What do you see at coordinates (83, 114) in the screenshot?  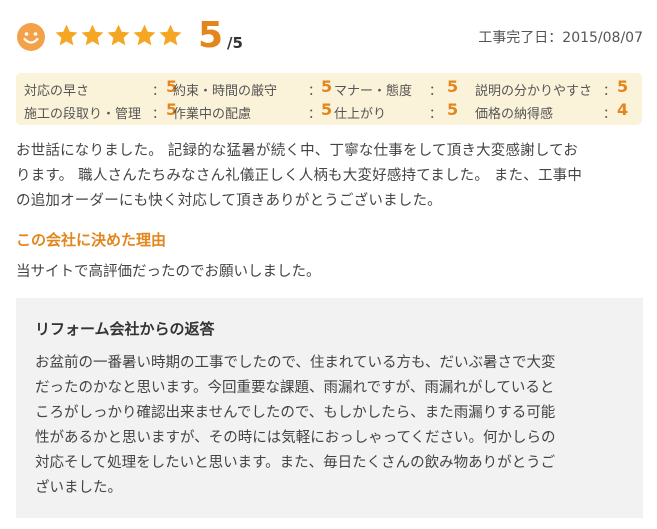 I see `rating-label: 施工の段取り・管理` at bounding box center [83, 114].